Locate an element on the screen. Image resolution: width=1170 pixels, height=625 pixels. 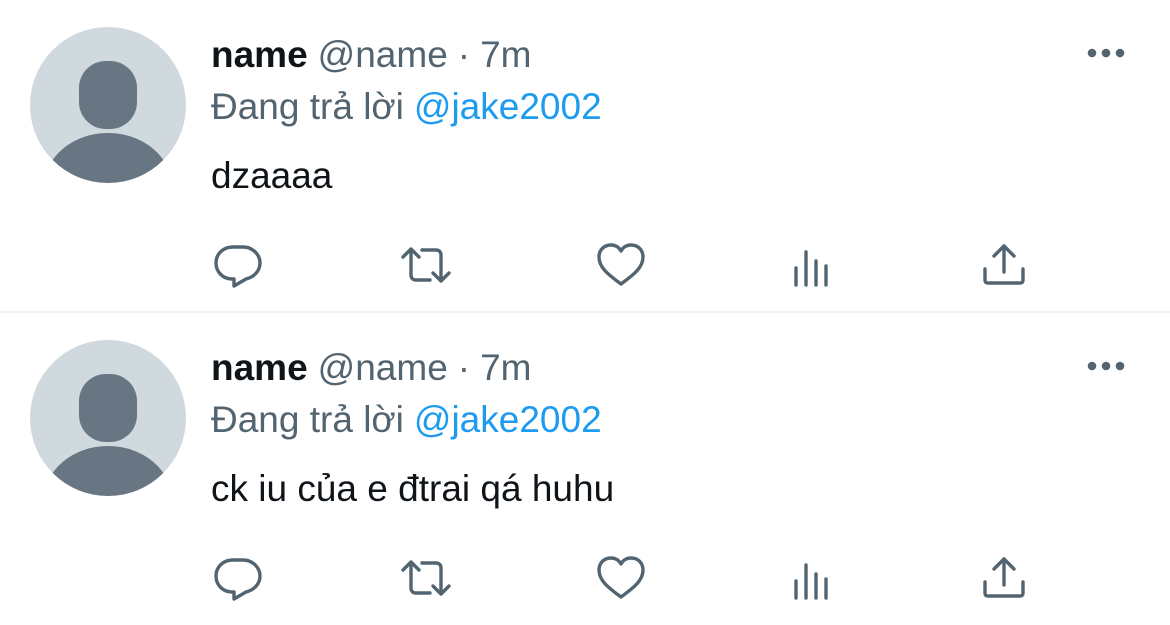
tweet-text: ck iu của e đtrai qá huhu is located at coordinates (413, 488).